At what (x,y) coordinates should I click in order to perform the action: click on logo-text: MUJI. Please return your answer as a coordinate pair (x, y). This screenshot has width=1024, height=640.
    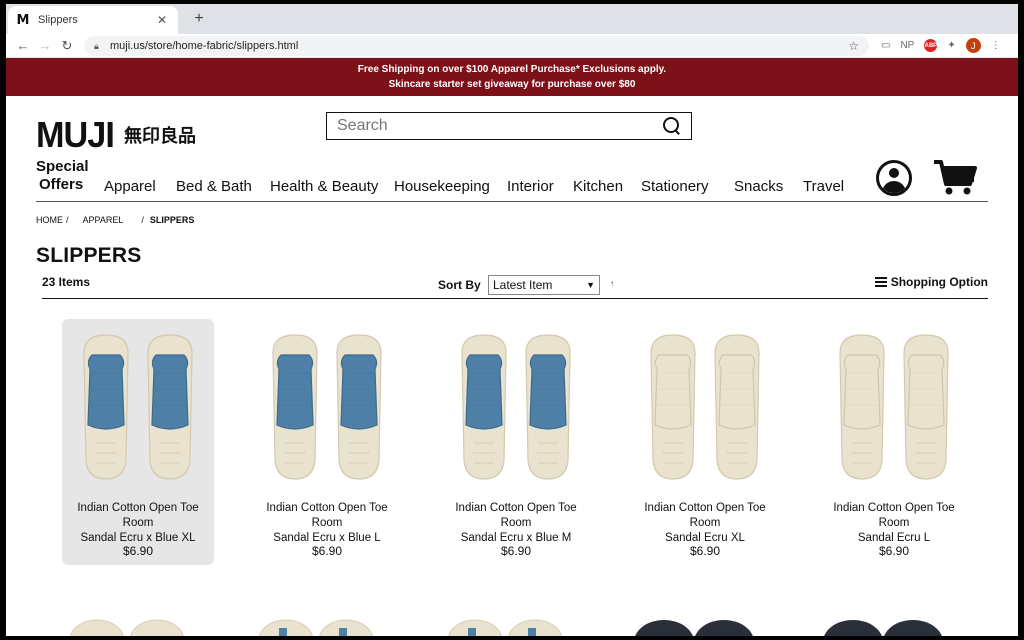
    Looking at the image, I should click on (75, 134).